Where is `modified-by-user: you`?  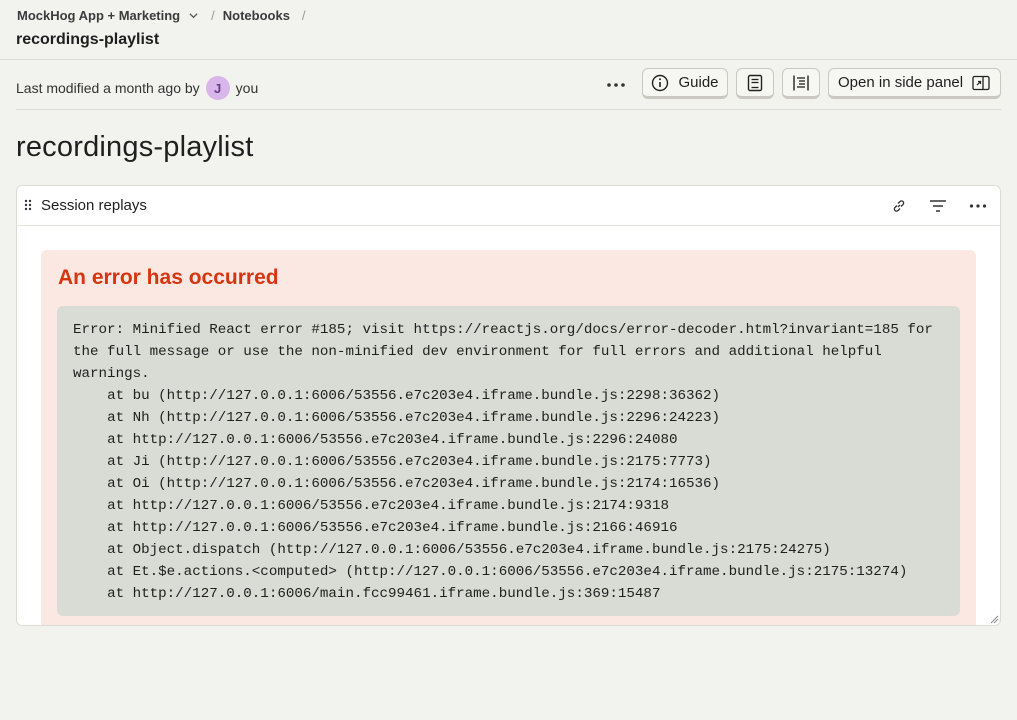
modified-by-user: you is located at coordinates (247, 88).